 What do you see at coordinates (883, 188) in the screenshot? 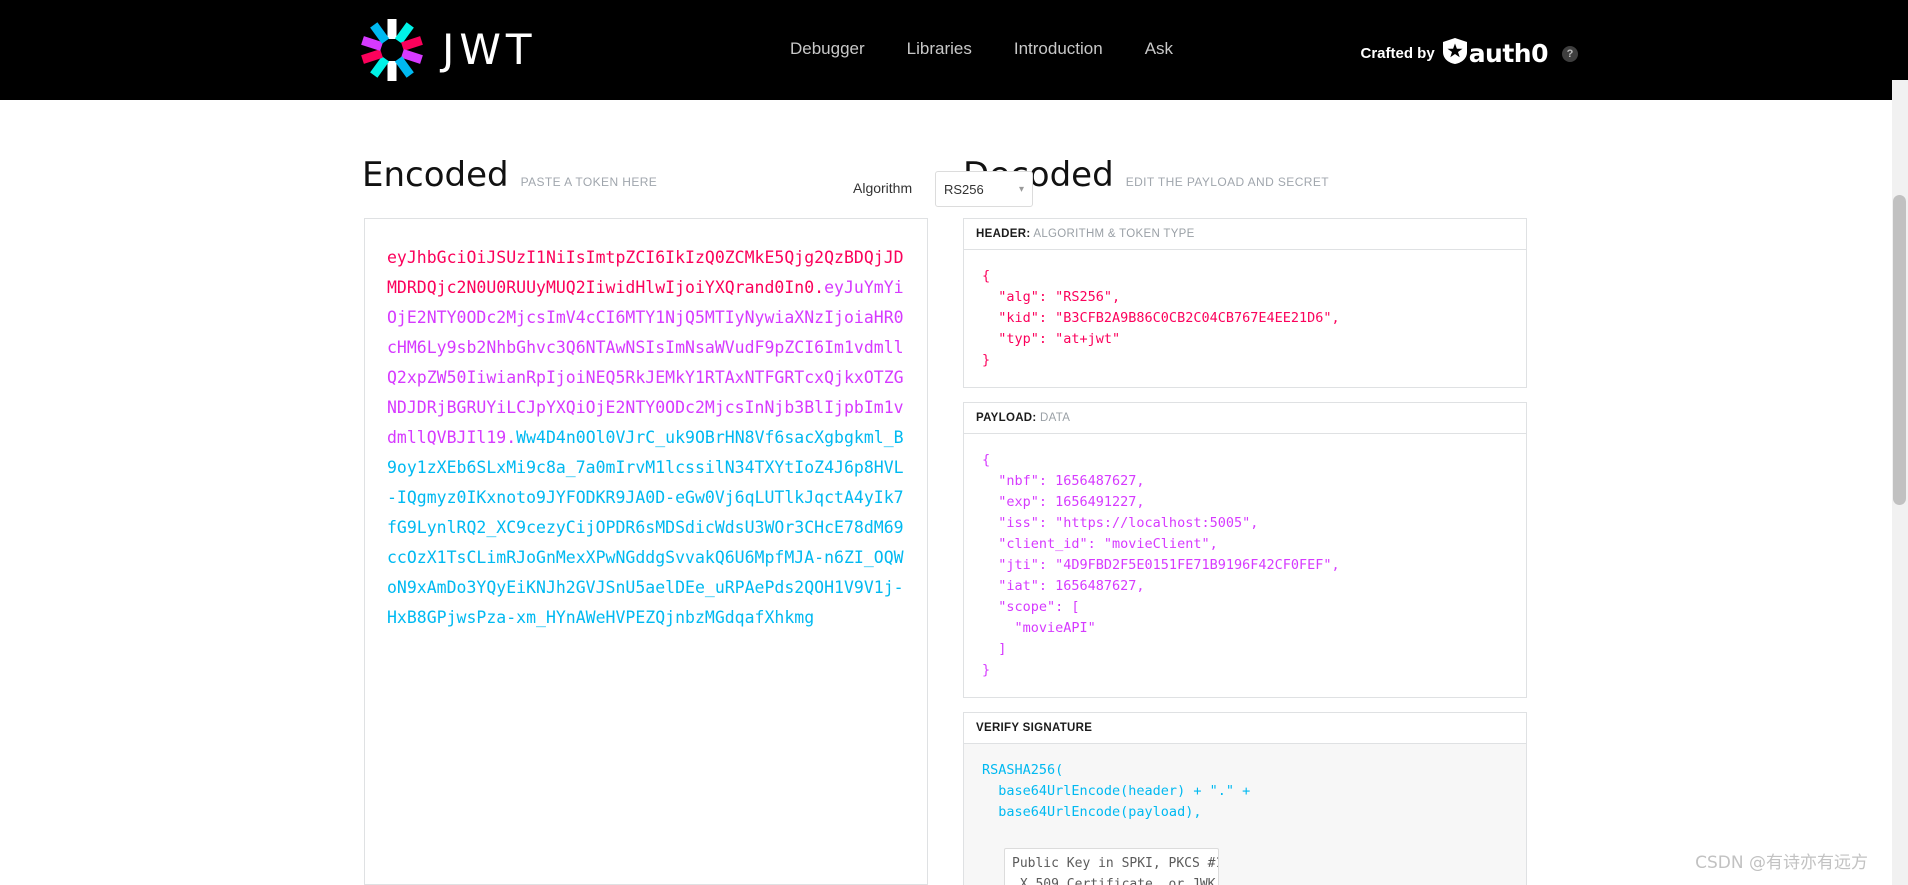
I see `algorithm-label: Algorithm` at bounding box center [883, 188].